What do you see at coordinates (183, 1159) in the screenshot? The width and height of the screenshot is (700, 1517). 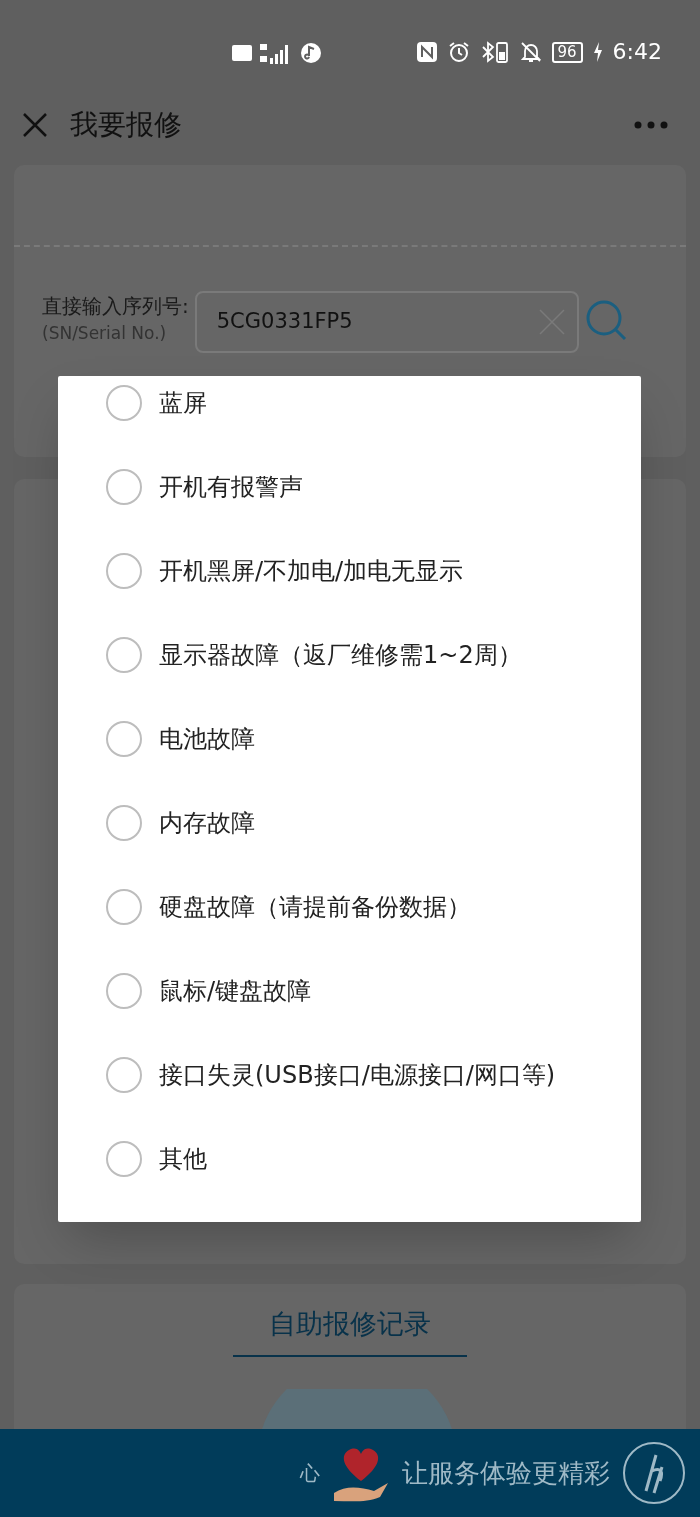 I see `option-label: 其他` at bounding box center [183, 1159].